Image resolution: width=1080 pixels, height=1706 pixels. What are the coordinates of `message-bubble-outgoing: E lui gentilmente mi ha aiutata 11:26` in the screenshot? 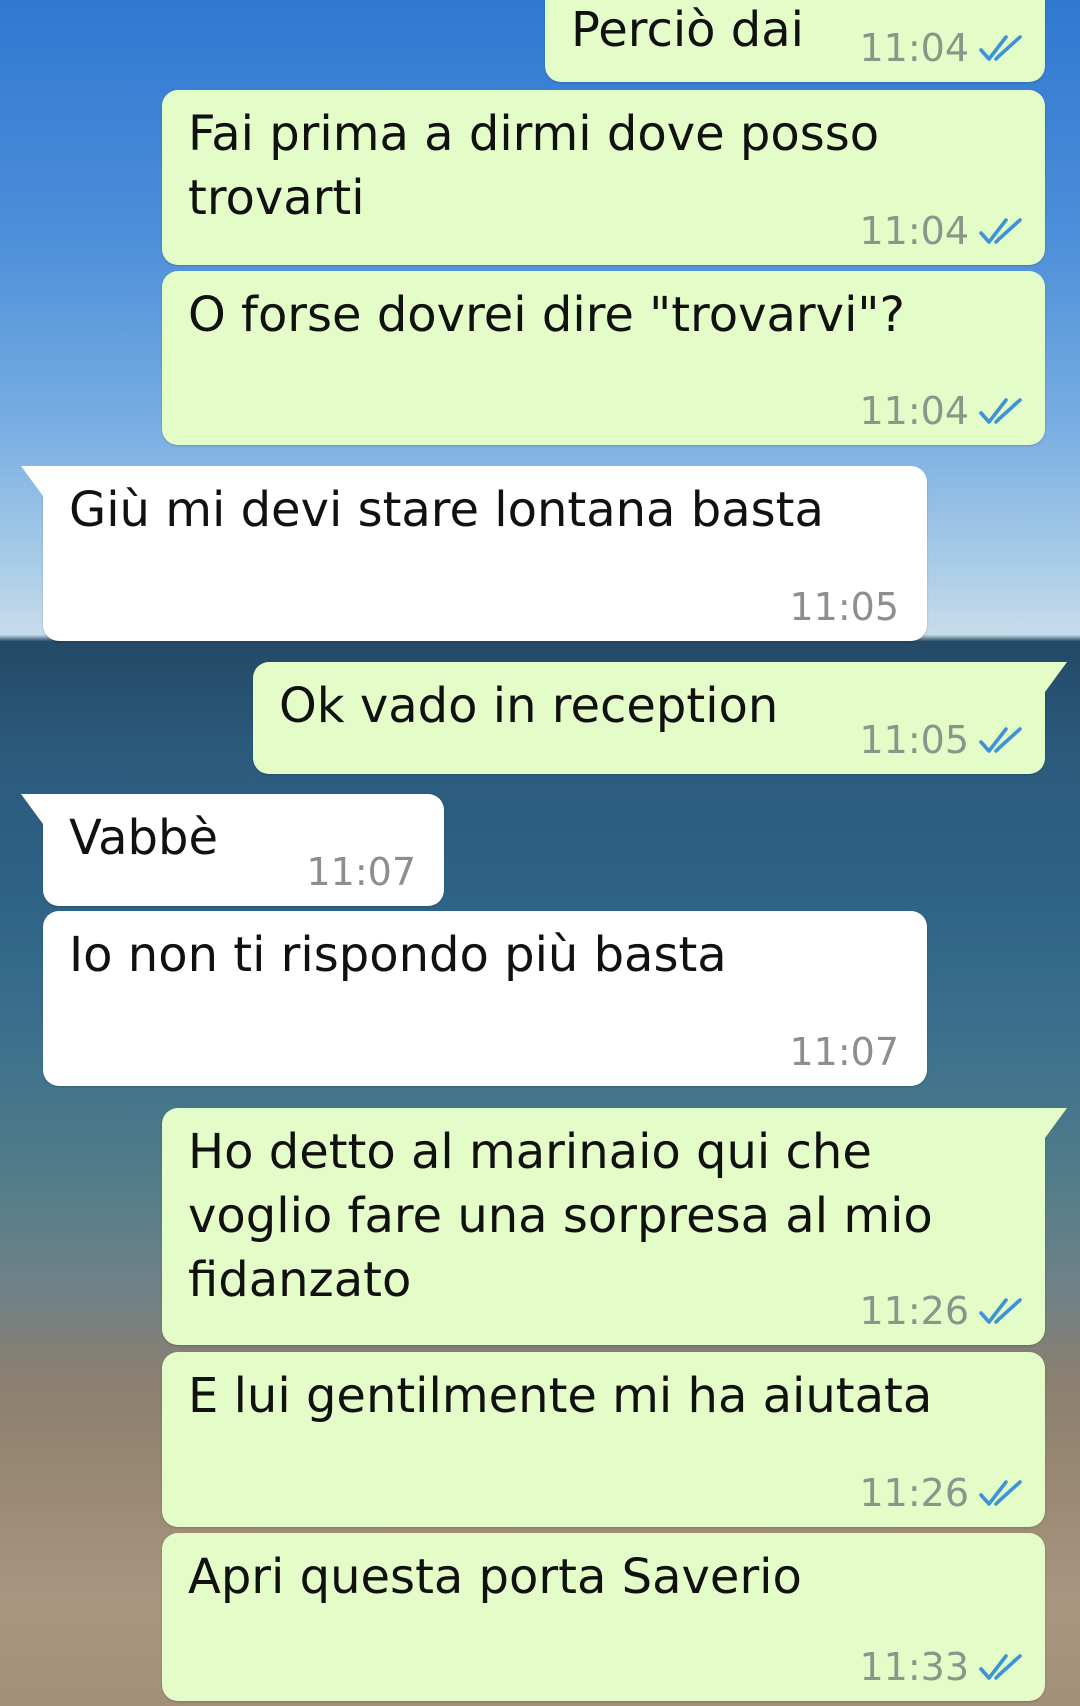 It's located at (603, 1439).